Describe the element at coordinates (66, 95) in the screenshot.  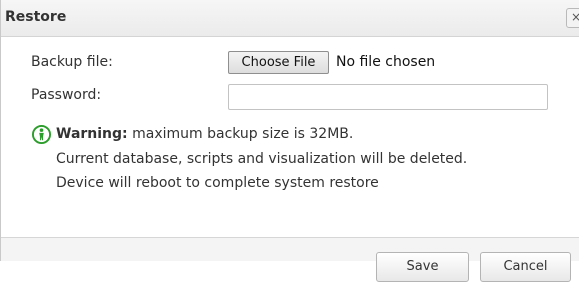
I see `password-label: Password:` at that location.